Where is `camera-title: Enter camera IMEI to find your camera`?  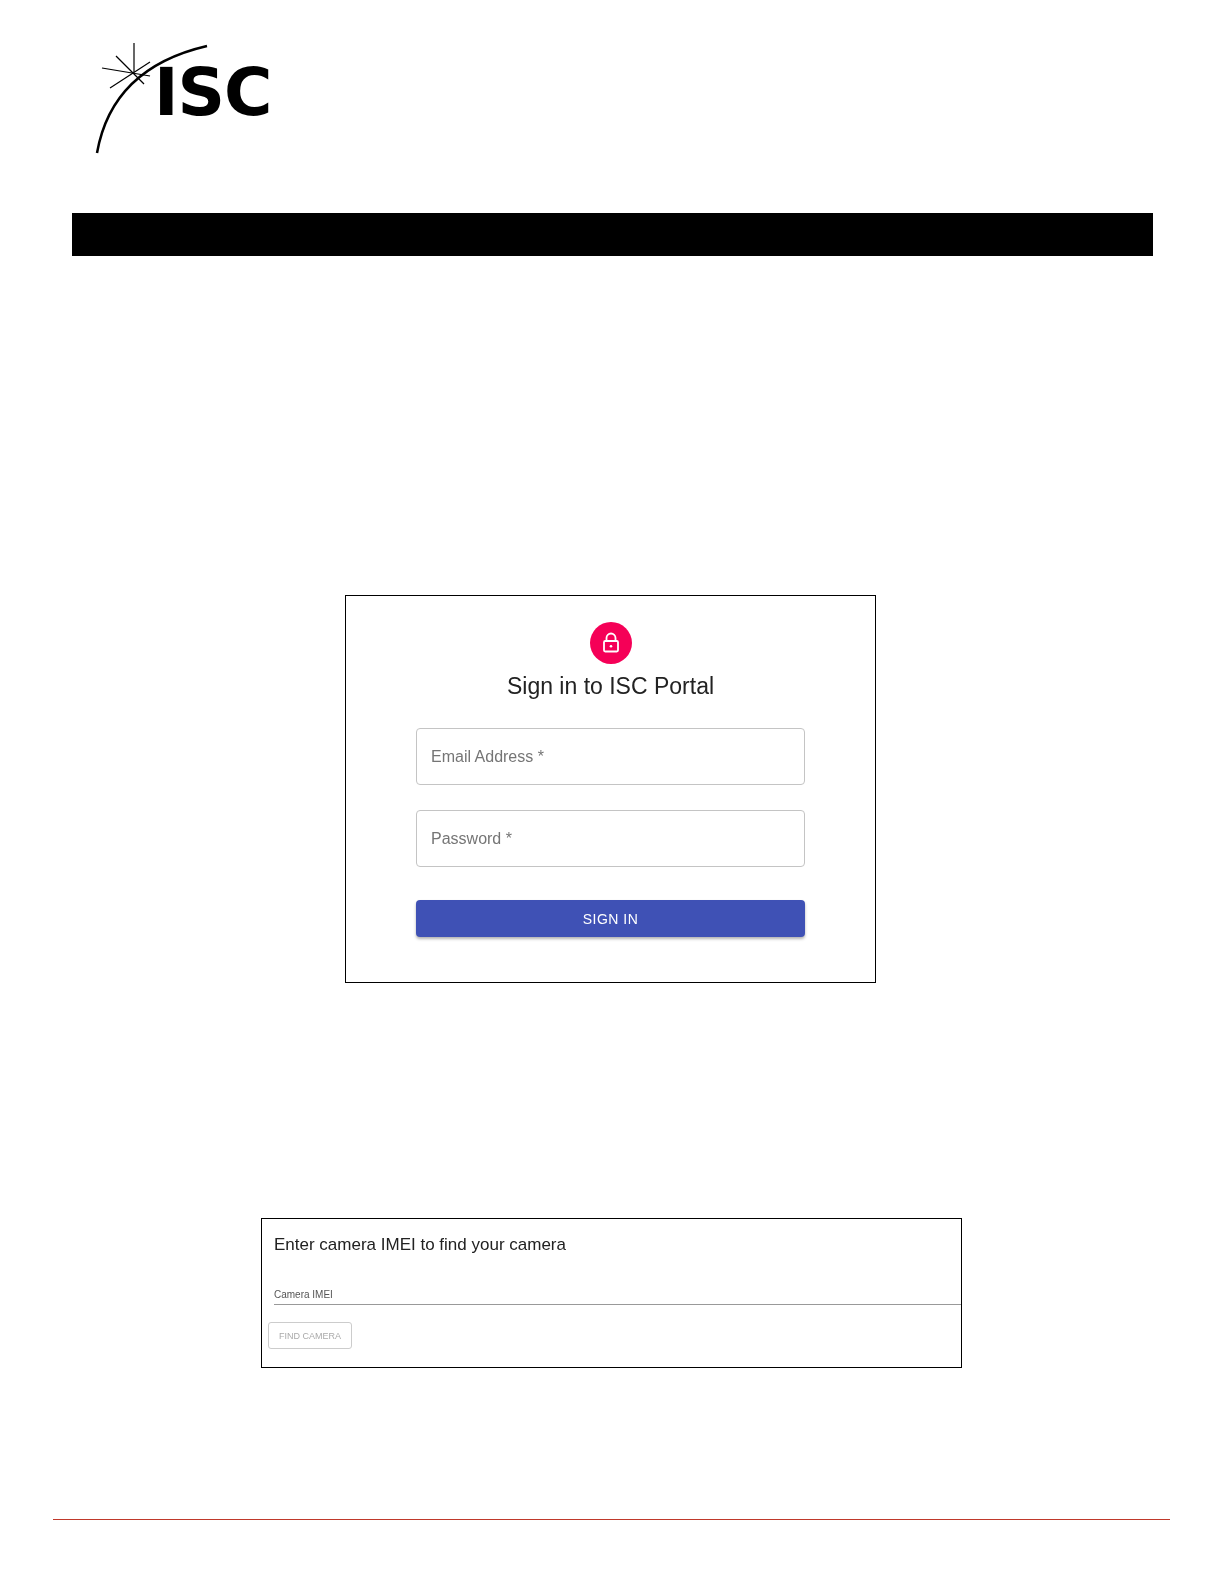 camera-title: Enter camera IMEI to find your camera is located at coordinates (420, 1245).